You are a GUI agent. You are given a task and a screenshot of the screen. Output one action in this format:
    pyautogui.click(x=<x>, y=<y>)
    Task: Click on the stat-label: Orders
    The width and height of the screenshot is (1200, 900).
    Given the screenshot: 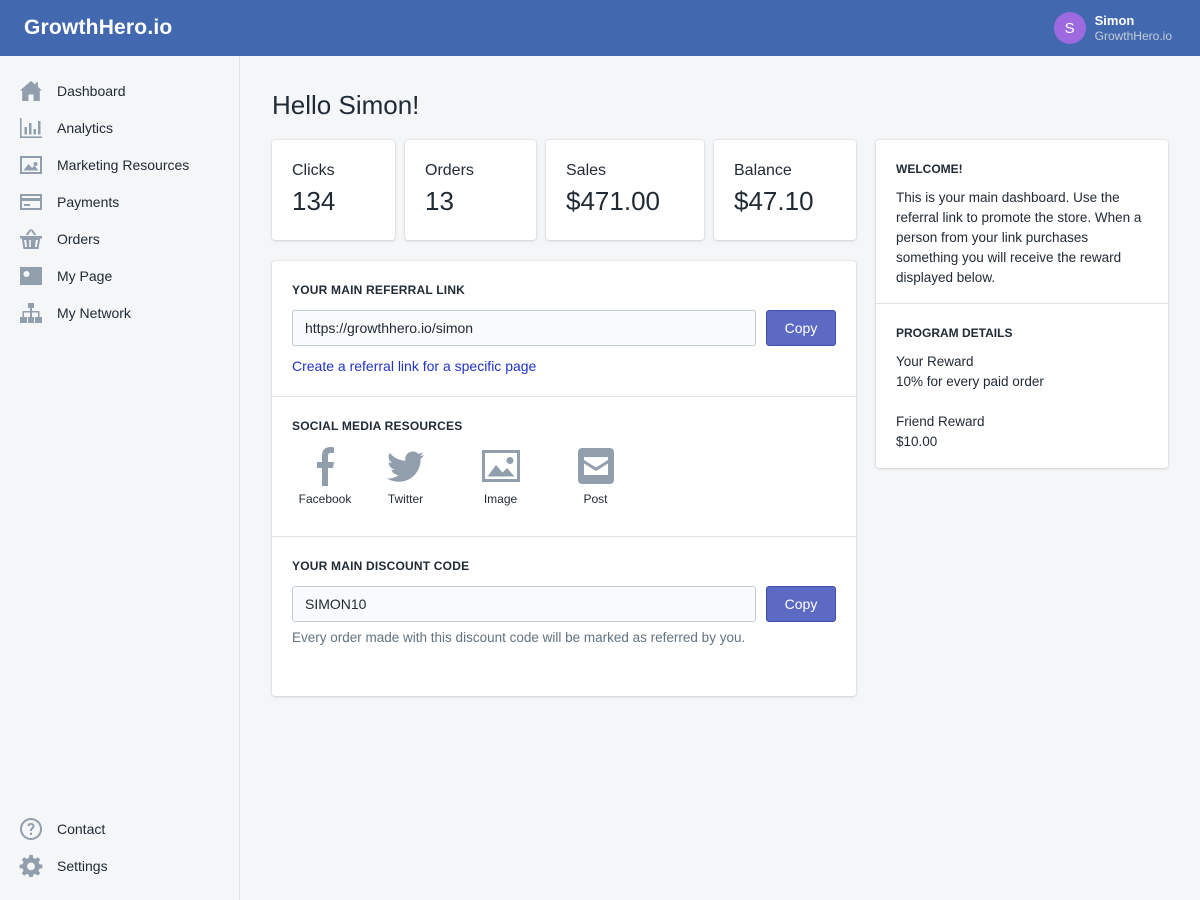 What is the action you would take?
    pyautogui.click(x=449, y=170)
    